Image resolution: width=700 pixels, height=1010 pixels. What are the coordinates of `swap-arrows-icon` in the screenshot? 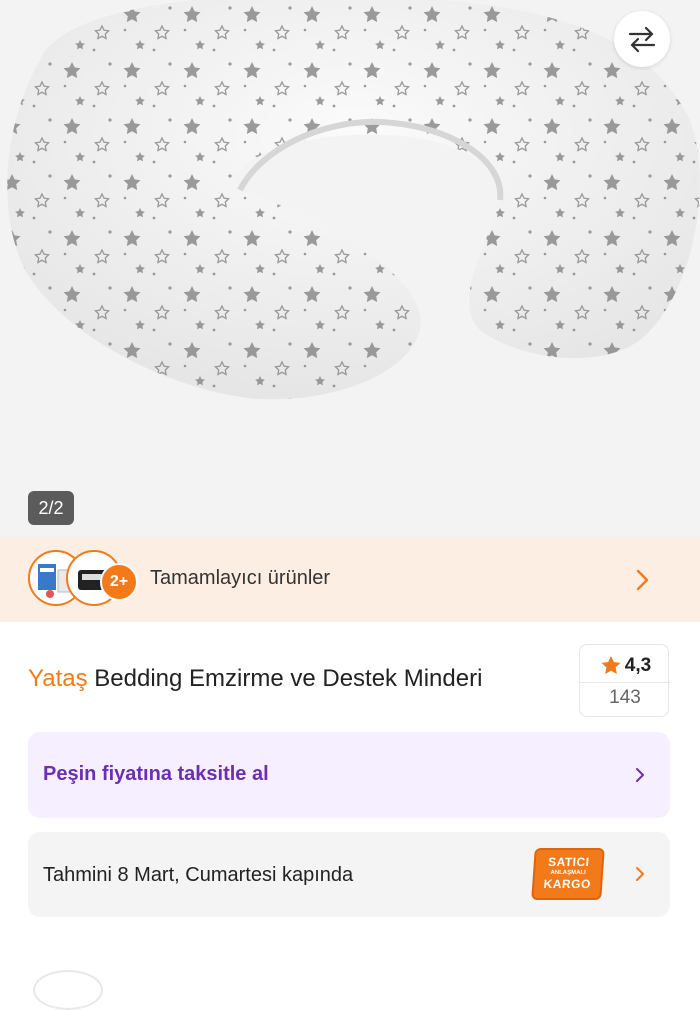 It's located at (642, 39).